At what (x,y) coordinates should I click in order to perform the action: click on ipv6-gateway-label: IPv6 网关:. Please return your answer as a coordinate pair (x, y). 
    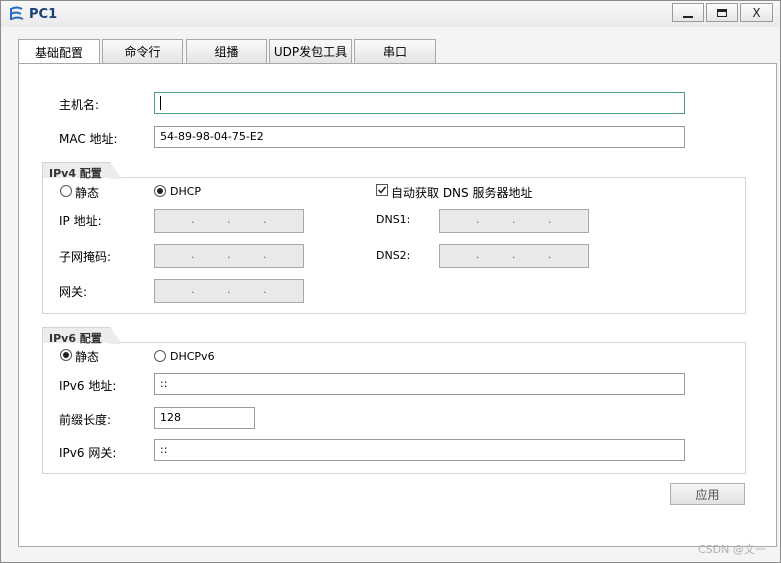
    Looking at the image, I should click on (88, 453).